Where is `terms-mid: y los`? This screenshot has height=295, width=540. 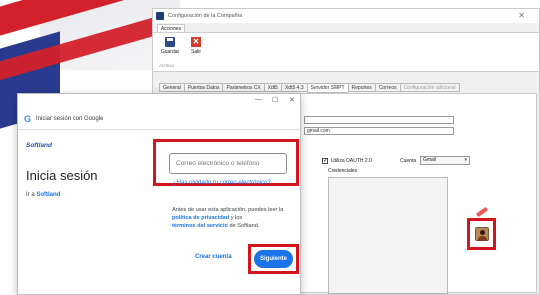
terms-mid: y los is located at coordinates (236, 218).